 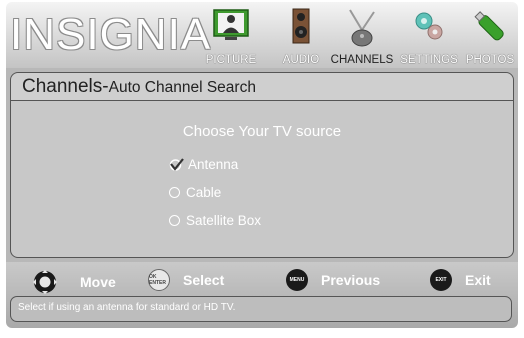 What do you see at coordinates (159, 280) in the screenshot?
I see `ok-enter-icon: OK ENTER` at bounding box center [159, 280].